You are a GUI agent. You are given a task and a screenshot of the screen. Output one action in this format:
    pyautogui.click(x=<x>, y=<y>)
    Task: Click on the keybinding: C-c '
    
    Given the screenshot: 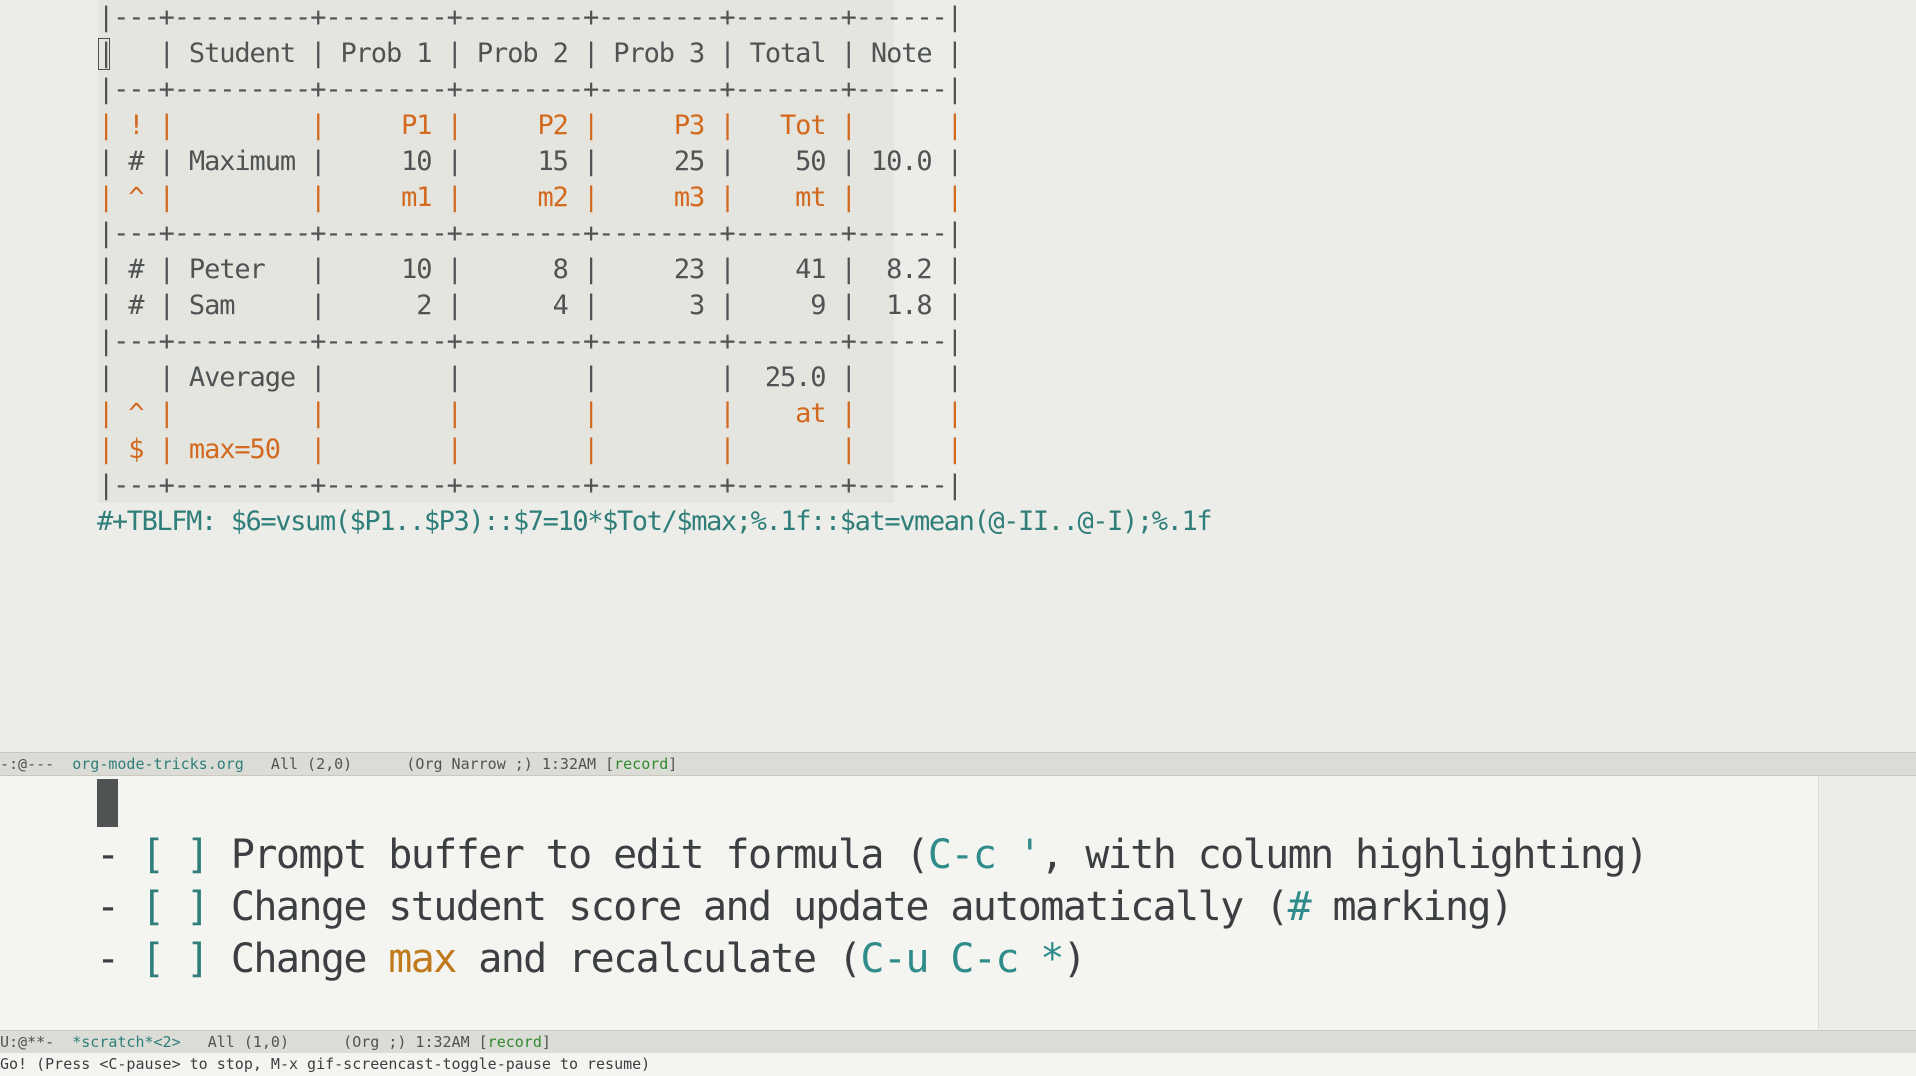 What is the action you would take?
    pyautogui.click(x=984, y=855)
    